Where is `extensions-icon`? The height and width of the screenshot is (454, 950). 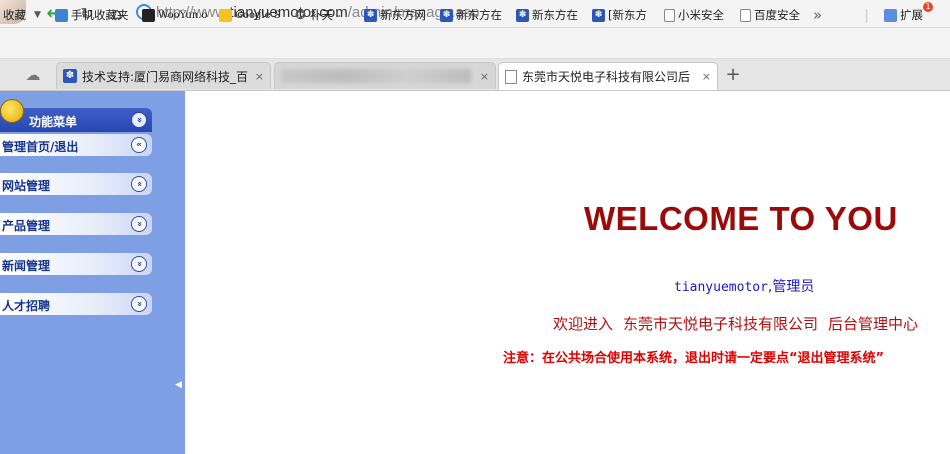 extensions-icon is located at coordinates (890, 15).